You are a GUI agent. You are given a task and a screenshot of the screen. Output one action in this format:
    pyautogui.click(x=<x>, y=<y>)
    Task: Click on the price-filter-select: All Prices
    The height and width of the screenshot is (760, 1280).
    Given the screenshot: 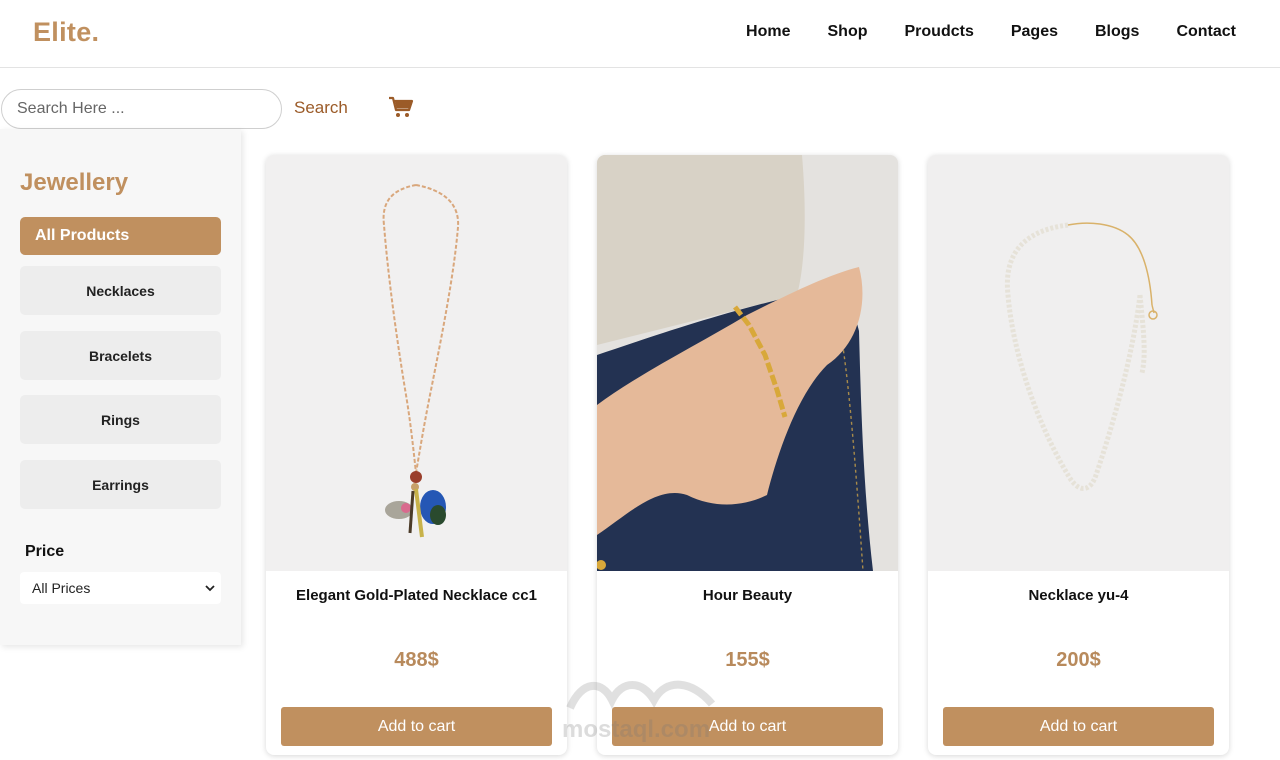 What is the action you would take?
    pyautogui.click(x=120, y=588)
    